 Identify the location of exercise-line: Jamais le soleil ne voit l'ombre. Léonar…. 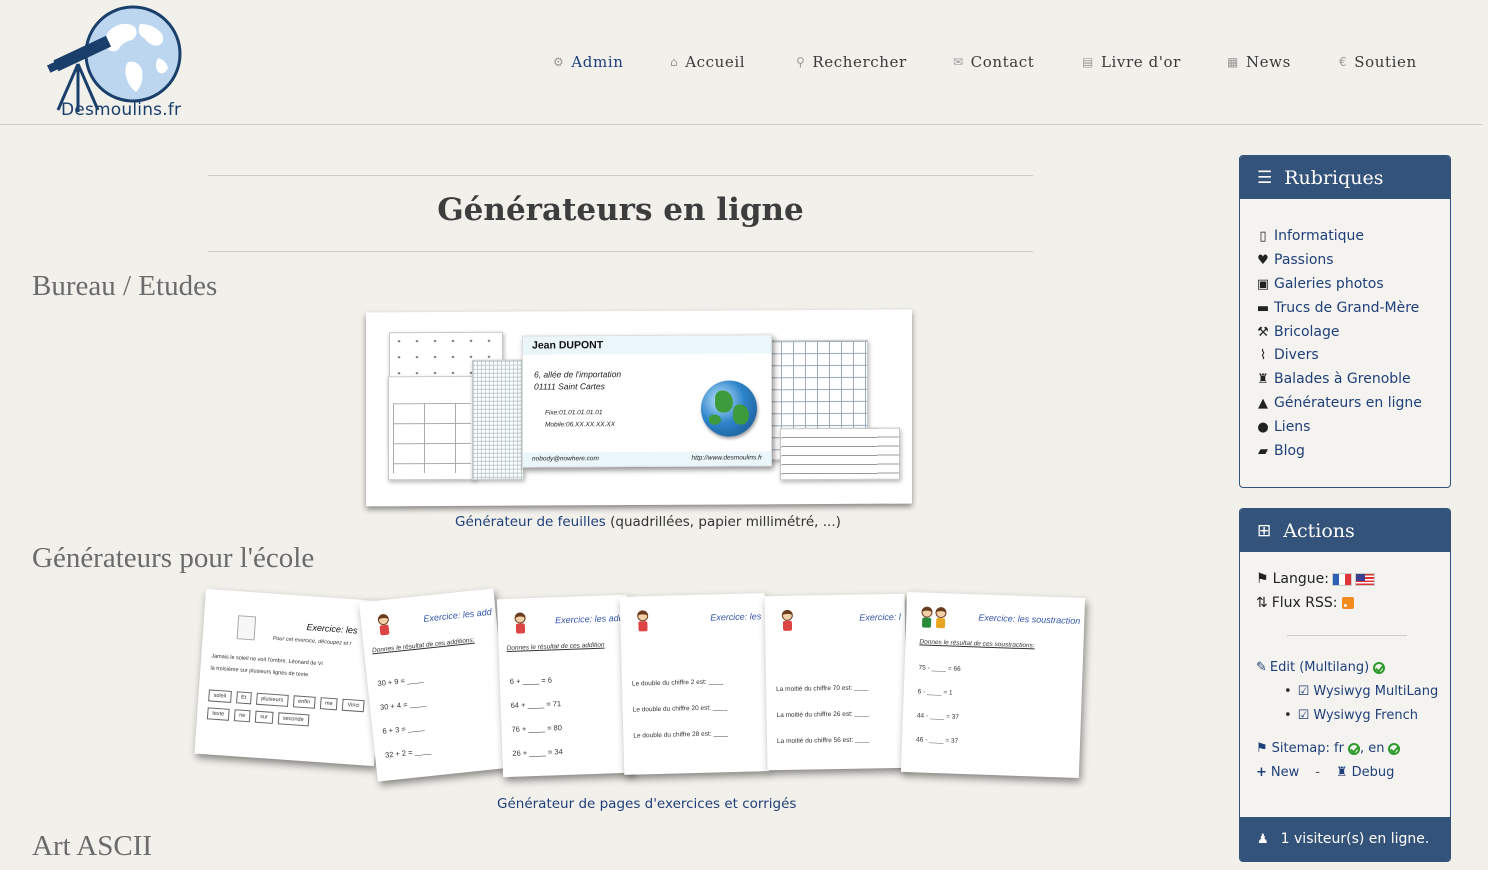
(267, 660).